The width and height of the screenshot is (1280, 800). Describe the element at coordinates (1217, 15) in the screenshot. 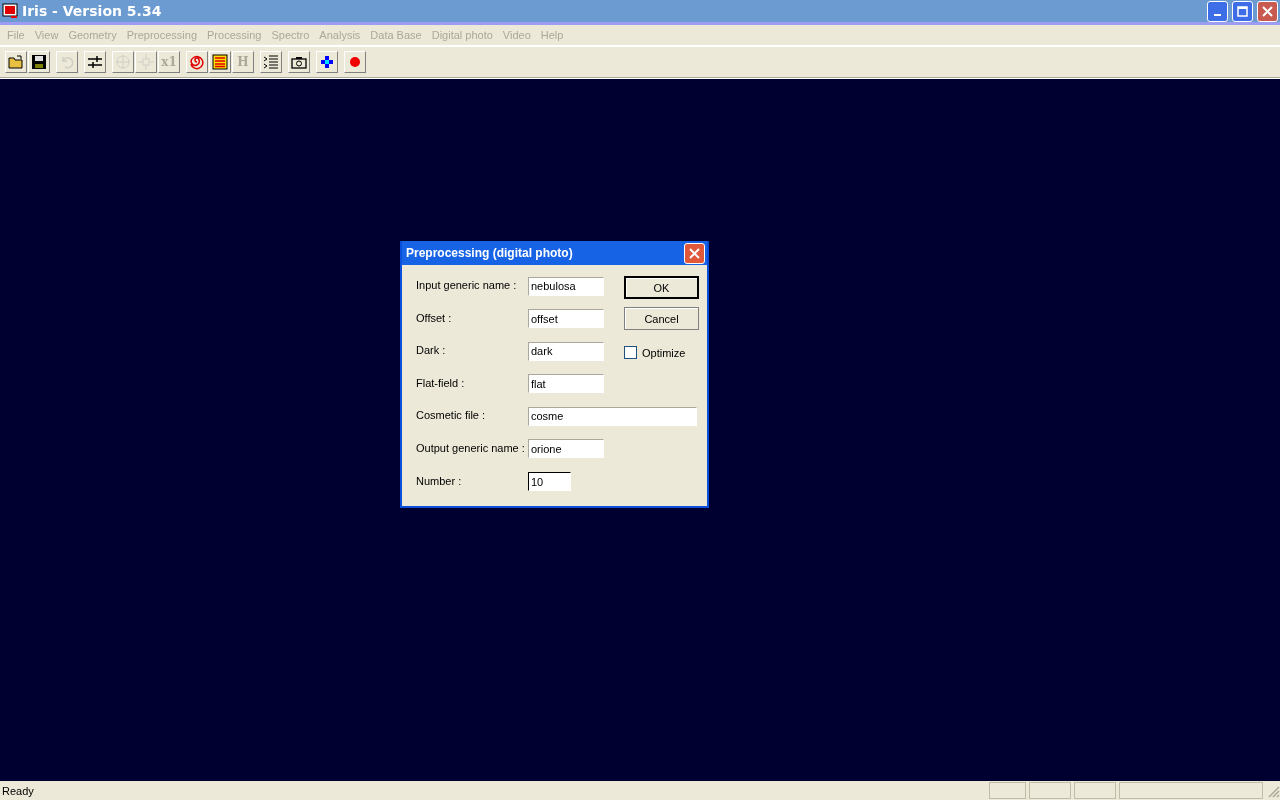

I see `minimize-icon` at that location.